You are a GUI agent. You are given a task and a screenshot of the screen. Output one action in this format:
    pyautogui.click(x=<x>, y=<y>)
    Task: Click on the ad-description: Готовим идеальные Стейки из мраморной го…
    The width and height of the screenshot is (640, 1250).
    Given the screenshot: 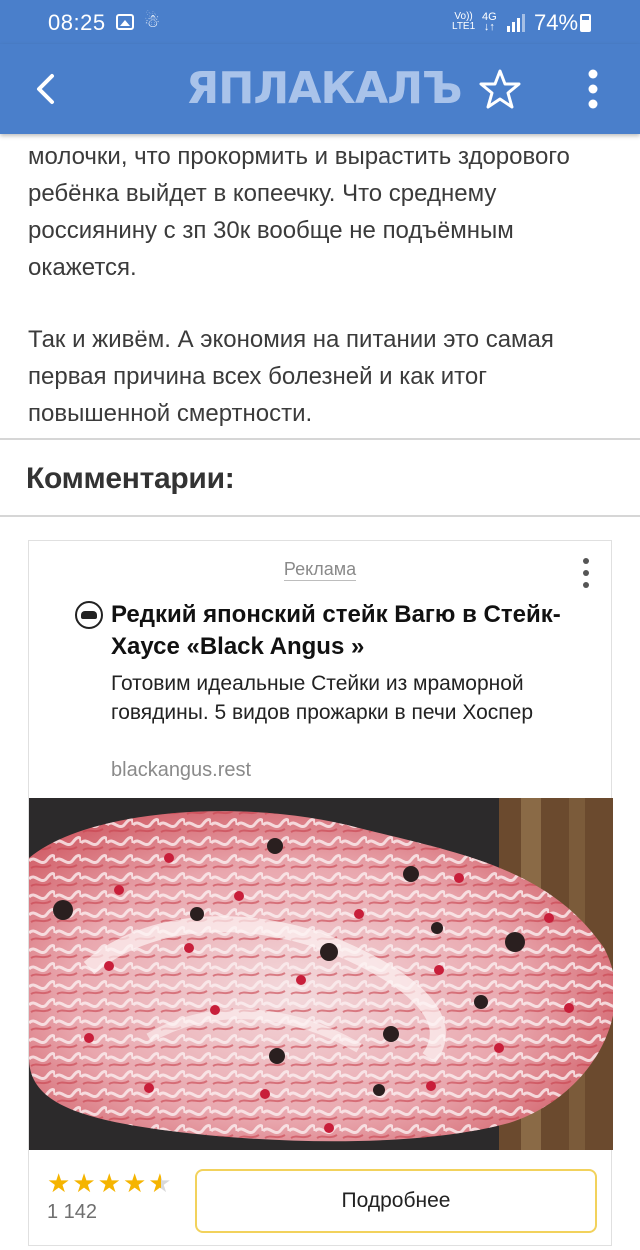 What is the action you would take?
    pyautogui.click(x=322, y=698)
    